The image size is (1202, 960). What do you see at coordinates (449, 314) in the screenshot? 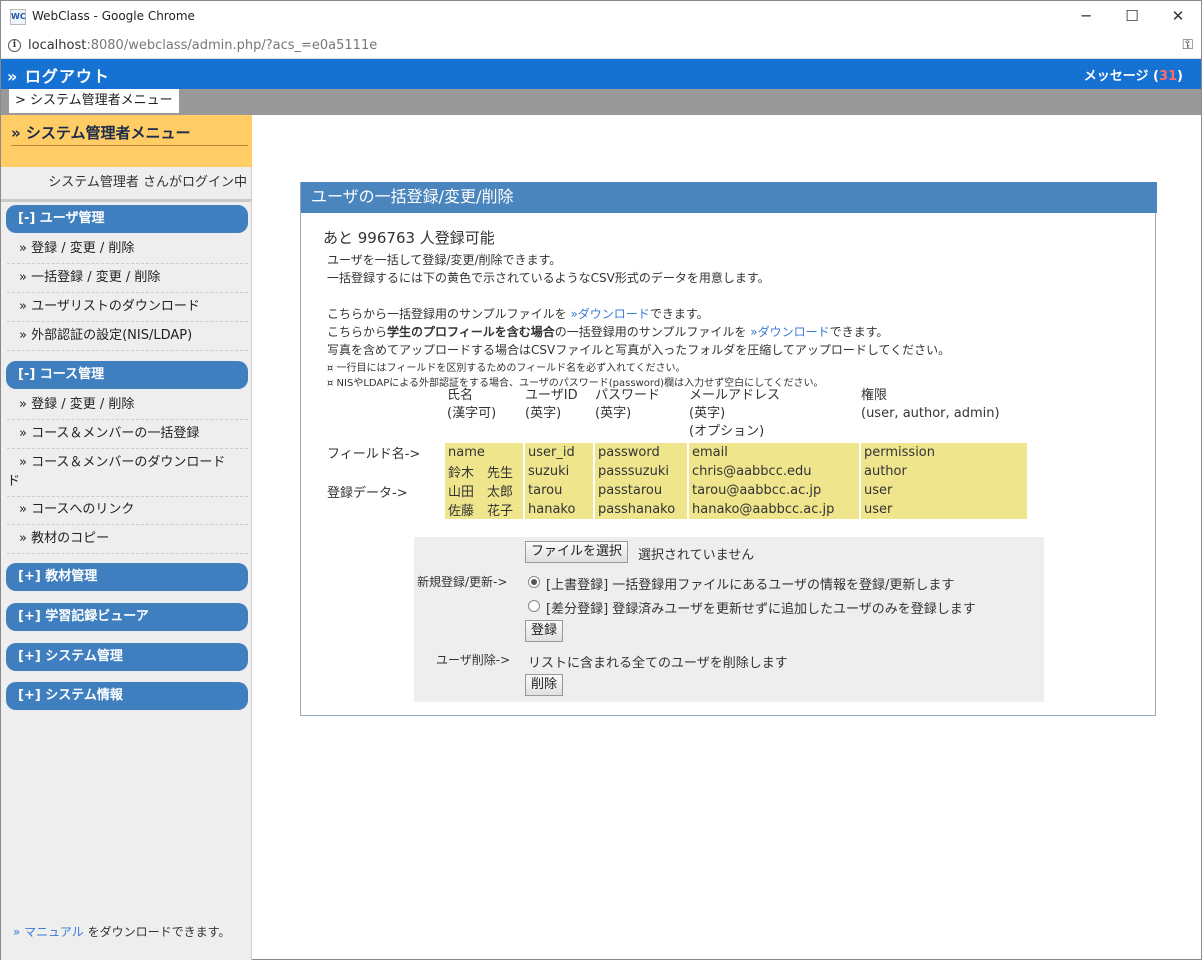
I see `sample-text: こちらから一括登録用のサンプルファイルを` at bounding box center [449, 314].